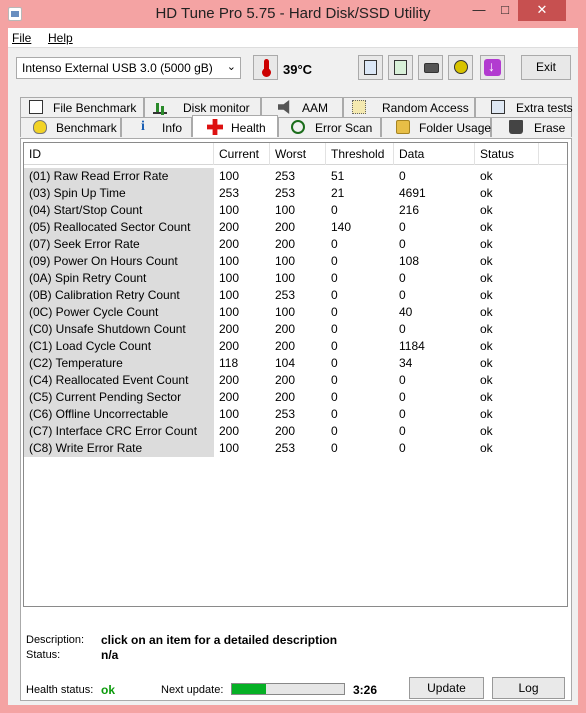  Describe the element at coordinates (531, 127) in the screenshot. I see `tab-erase: Erase` at that location.